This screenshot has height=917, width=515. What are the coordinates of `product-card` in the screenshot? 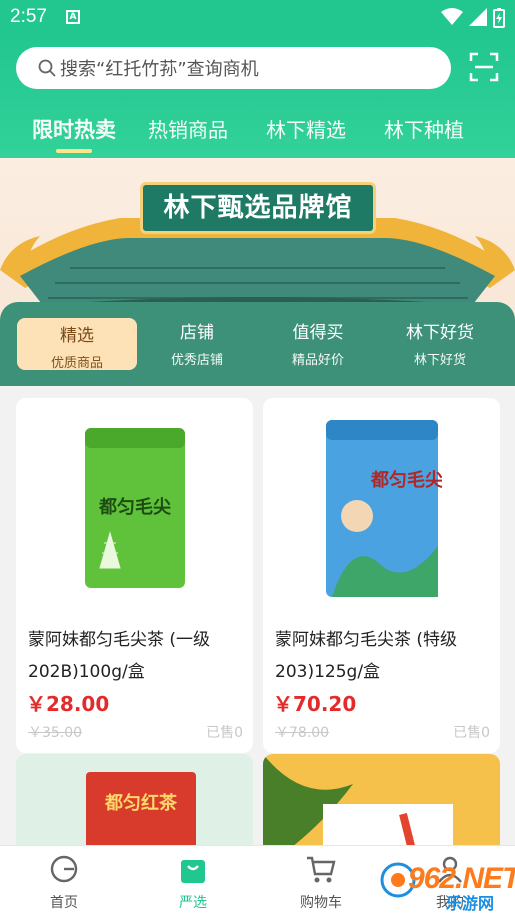 It's located at (381, 804).